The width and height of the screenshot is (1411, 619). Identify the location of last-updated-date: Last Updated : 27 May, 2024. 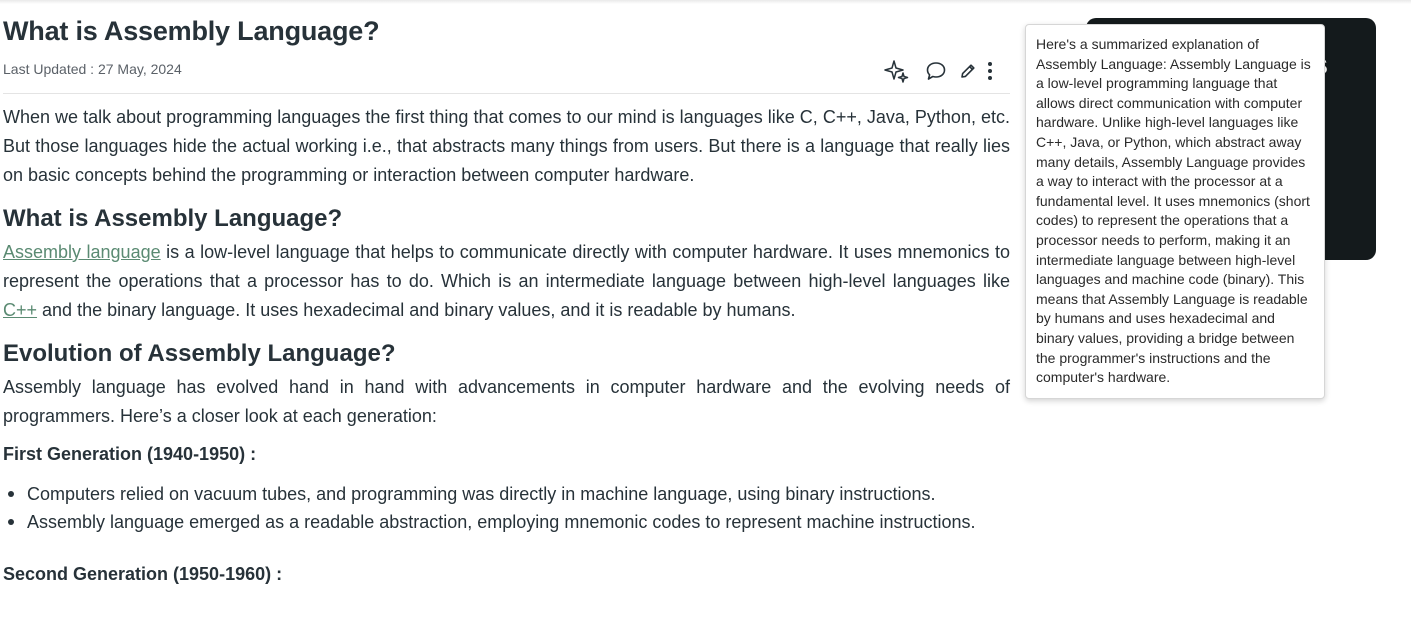
(92, 69).